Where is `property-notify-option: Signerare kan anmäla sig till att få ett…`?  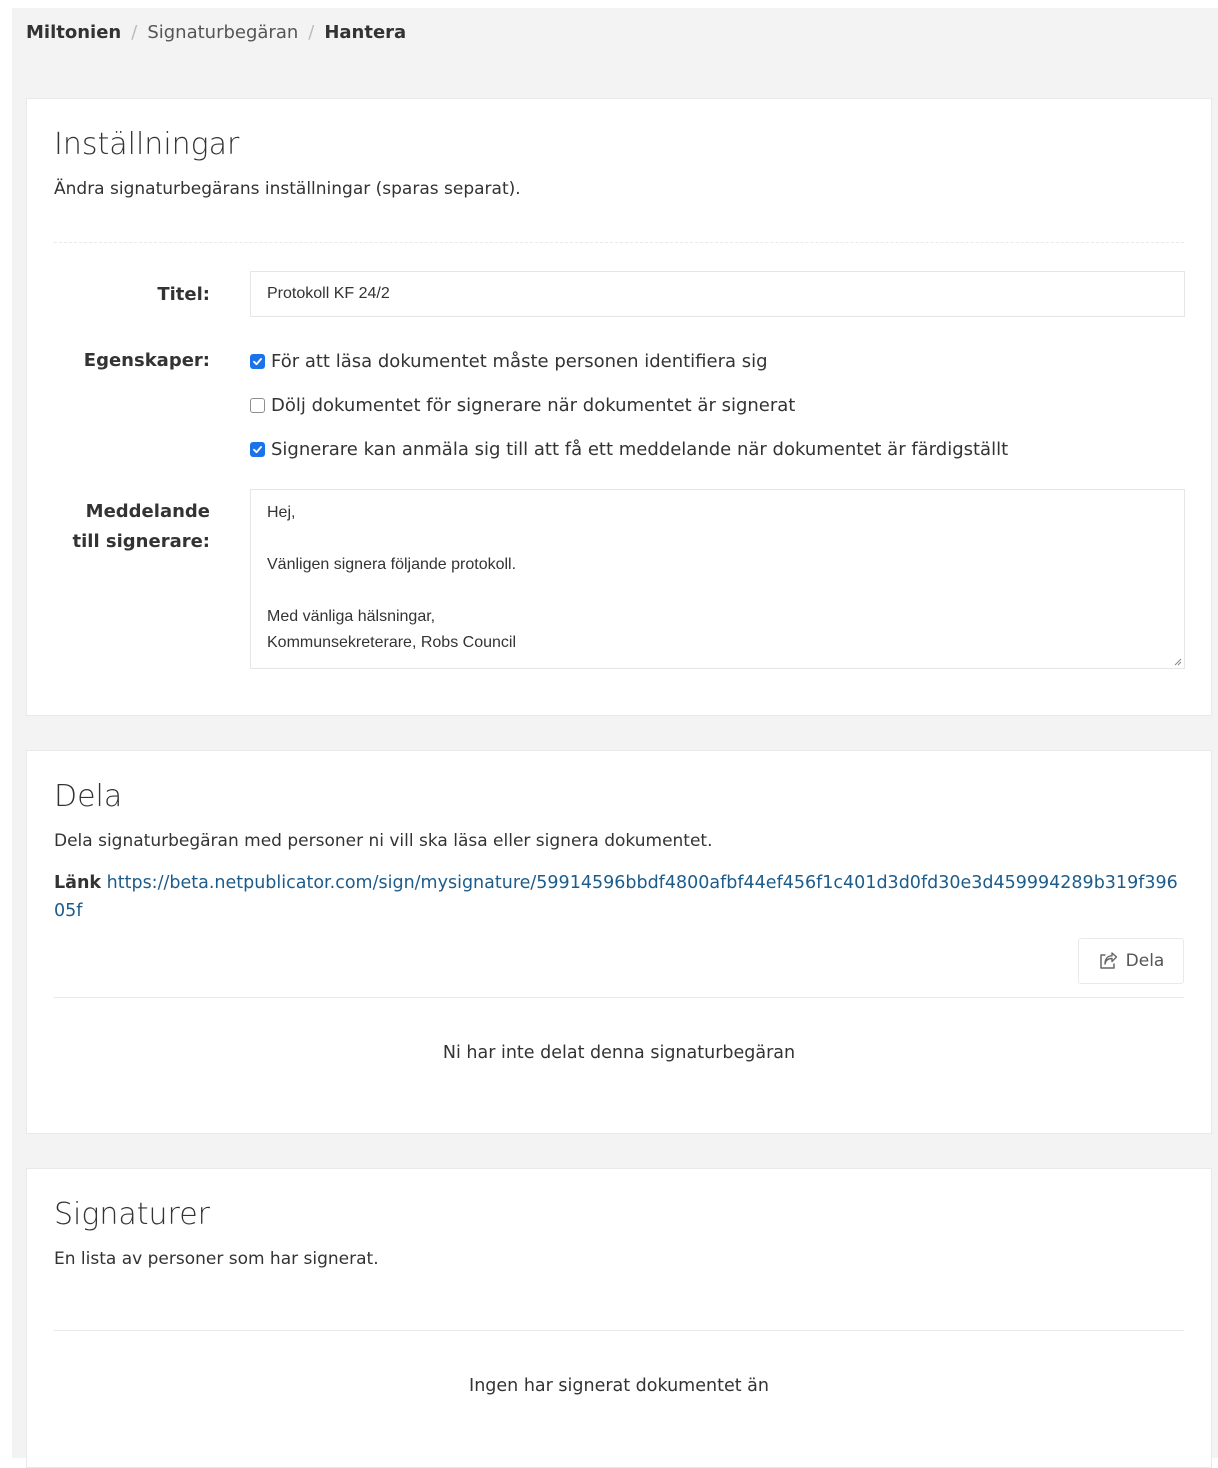
property-notify-option: Signerare kan anmäla sig till att få ett… is located at coordinates (629, 449).